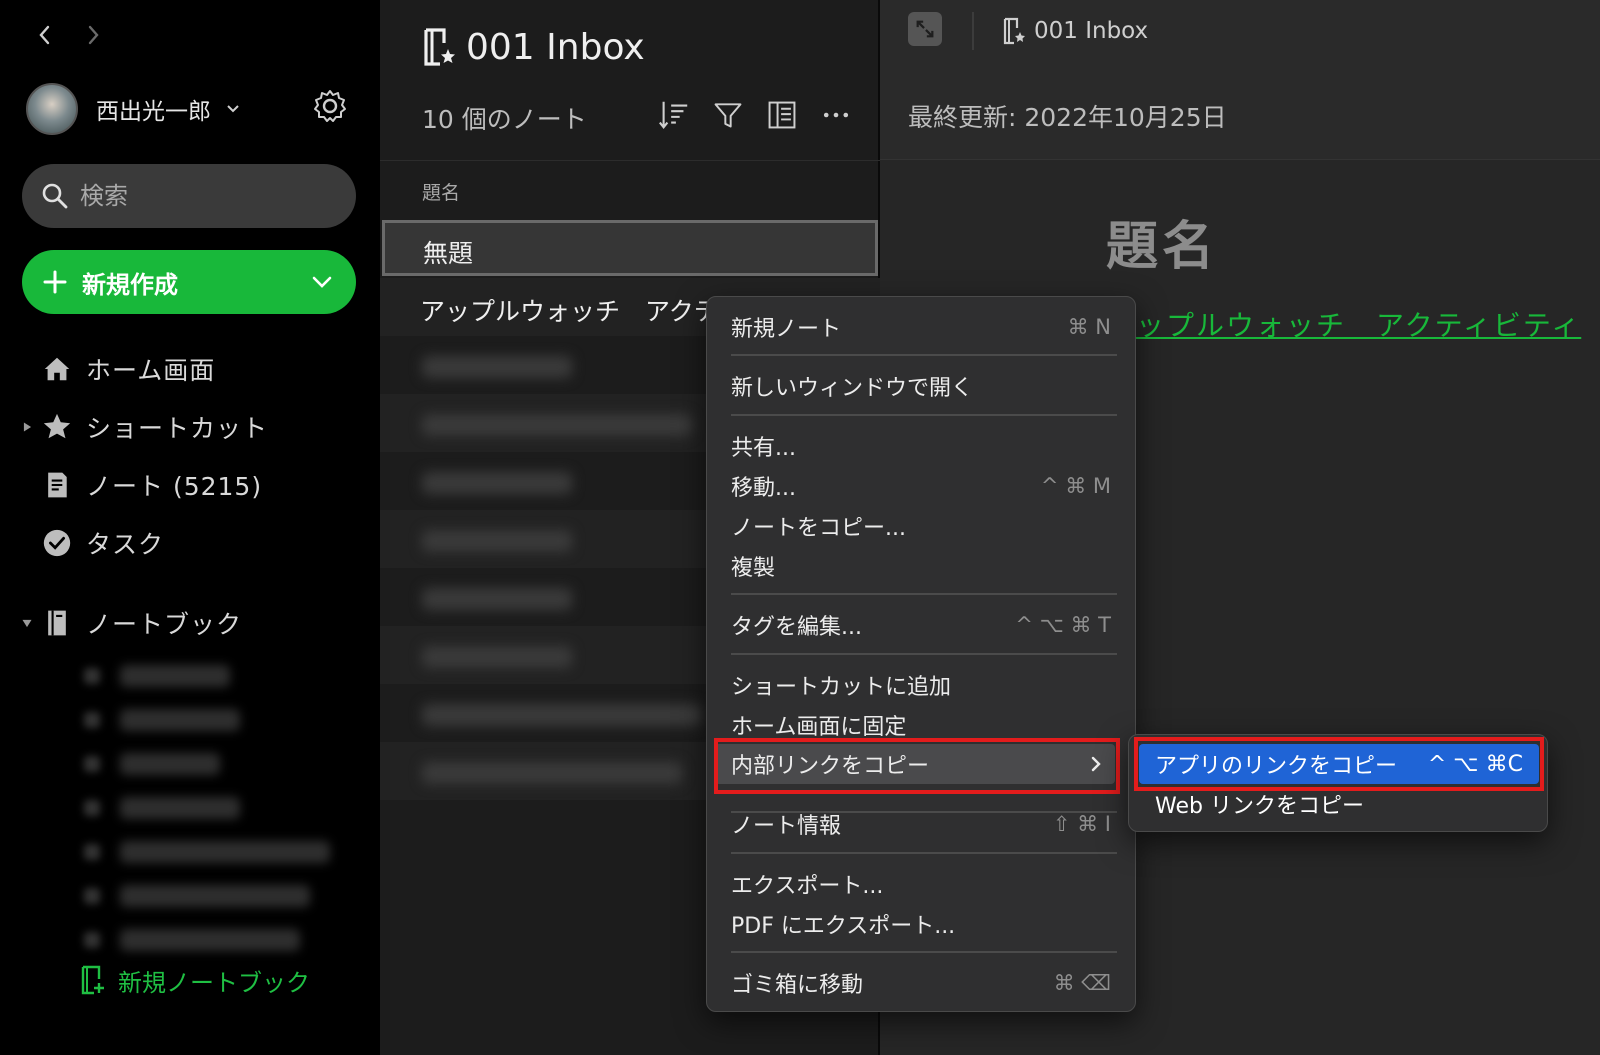 The width and height of the screenshot is (1600, 1055). I want to click on new-notebook-button: 新規ノートブック, so click(195, 980).